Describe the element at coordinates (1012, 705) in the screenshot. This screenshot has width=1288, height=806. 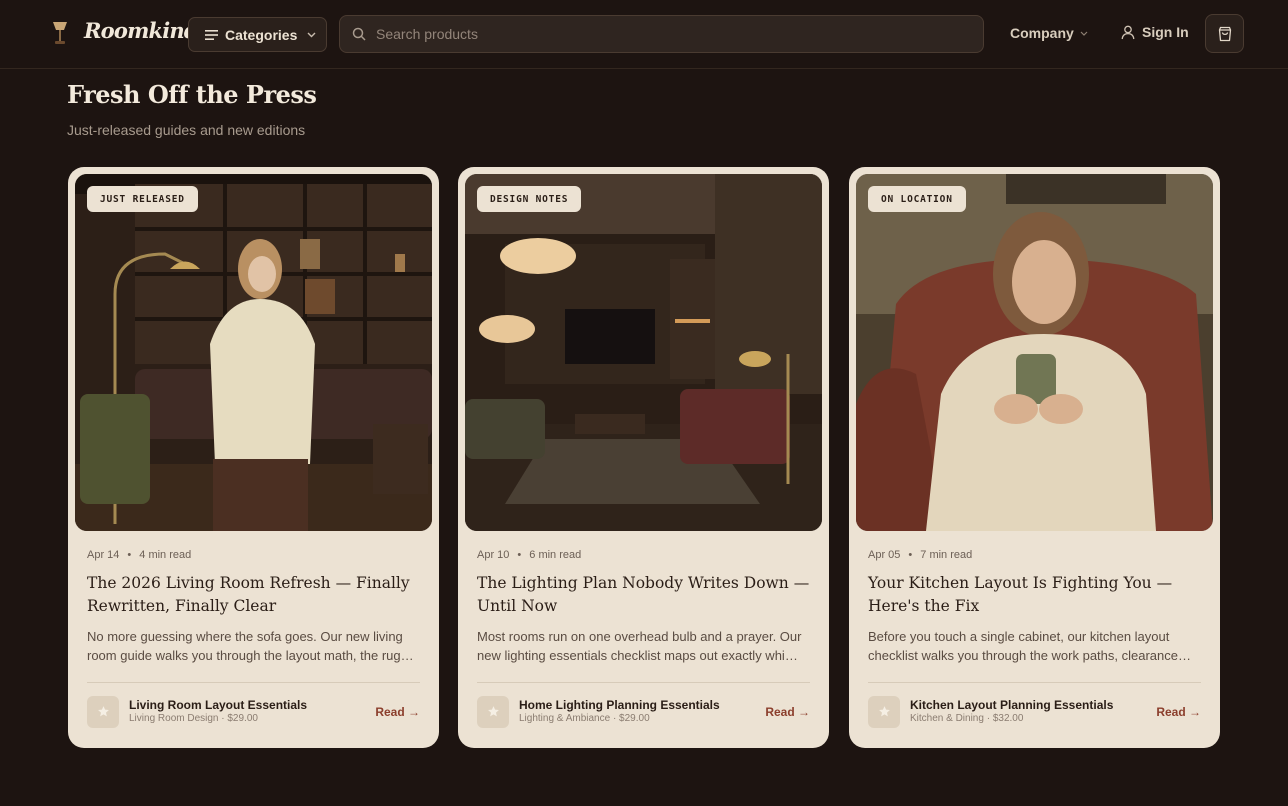
I see `product-name: Kitchen Layout Planning Essentials` at that location.